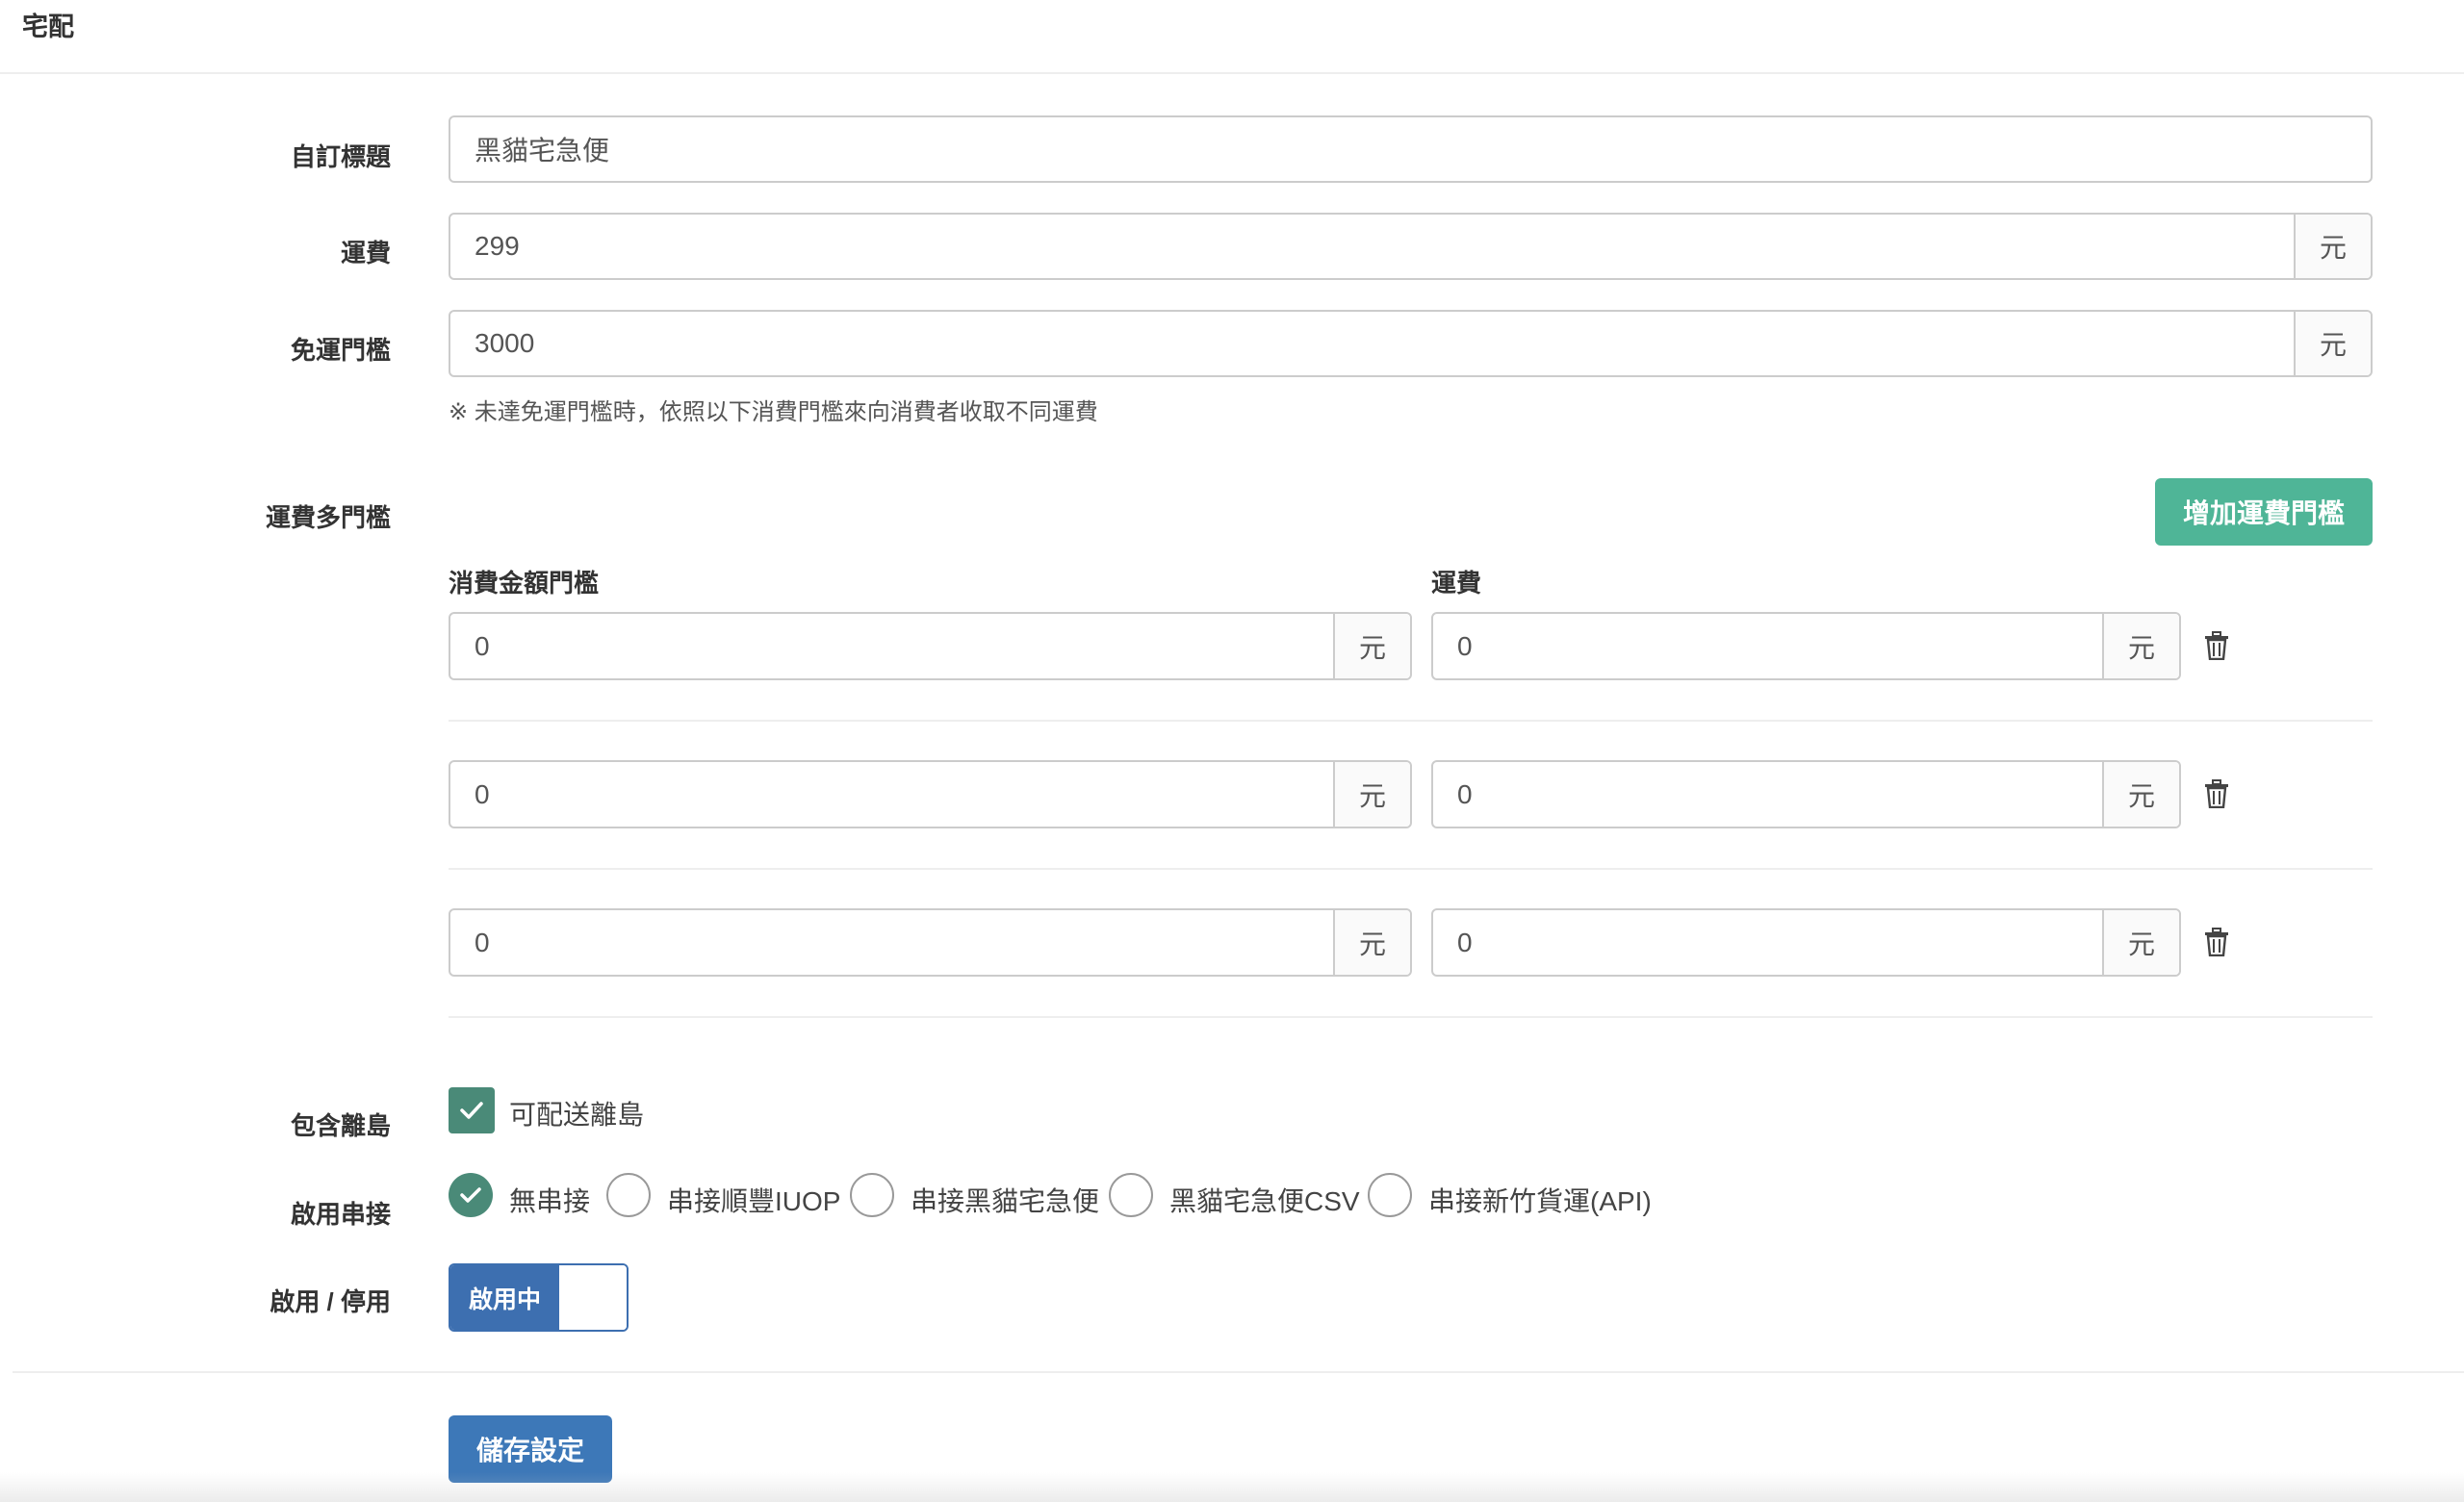 The height and width of the screenshot is (1502, 2464). I want to click on shipping-fee-field: 299 元, so click(1411, 246).